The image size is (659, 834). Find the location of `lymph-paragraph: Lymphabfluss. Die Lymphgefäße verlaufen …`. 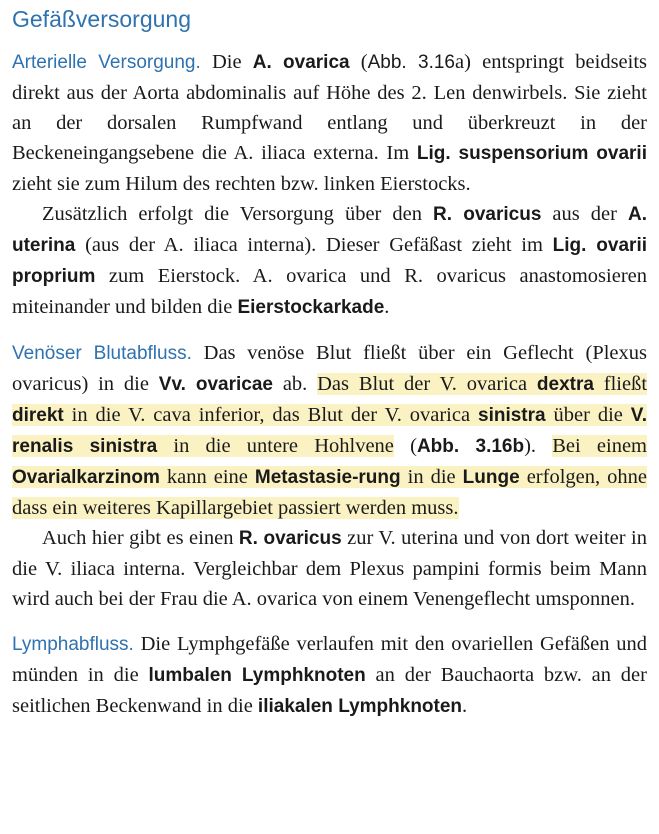

lymph-paragraph: Lymphabfluss. Die Lymphgefäße verlaufen … is located at coordinates (329, 675).